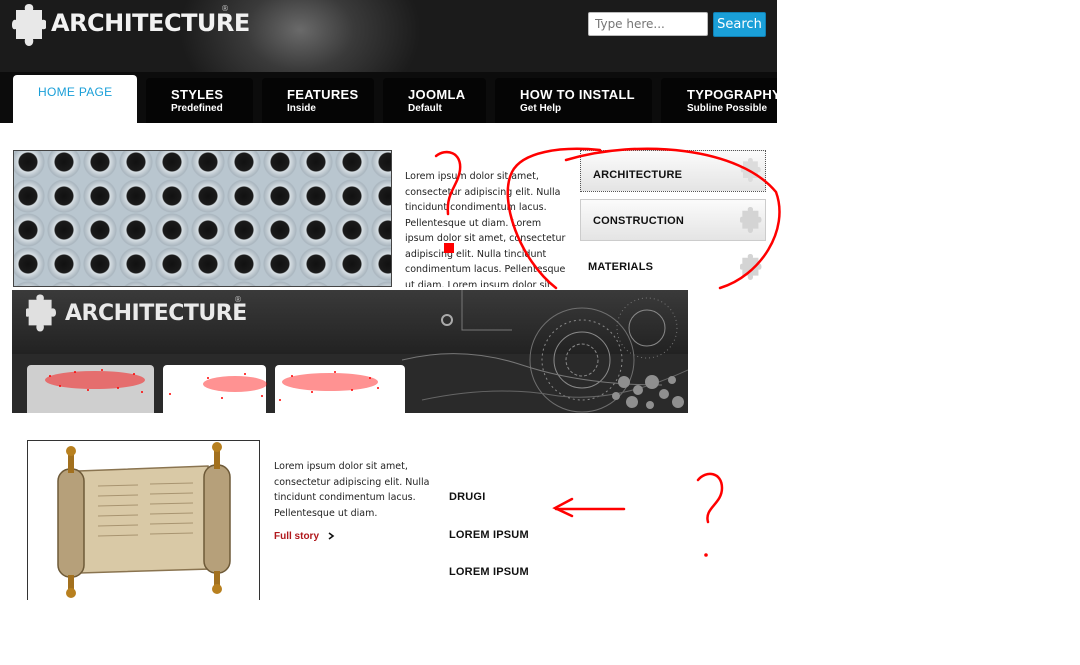  Describe the element at coordinates (156, 313) in the screenshot. I see `second-logo-text: ARCHITECTURE` at that location.